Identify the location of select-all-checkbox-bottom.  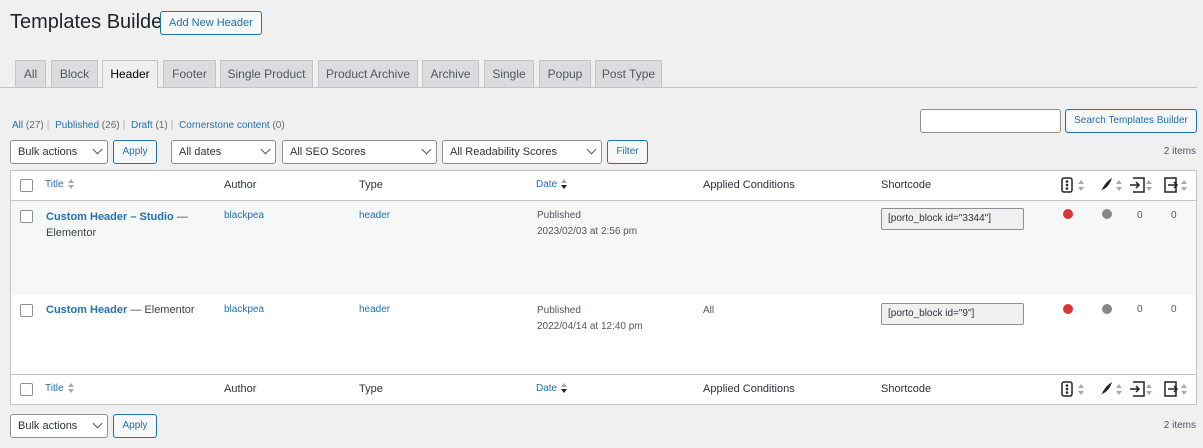
(26, 389).